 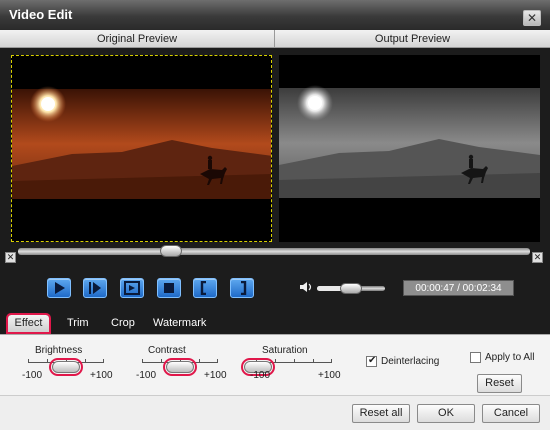 I want to click on close-button: ✕, so click(x=532, y=18).